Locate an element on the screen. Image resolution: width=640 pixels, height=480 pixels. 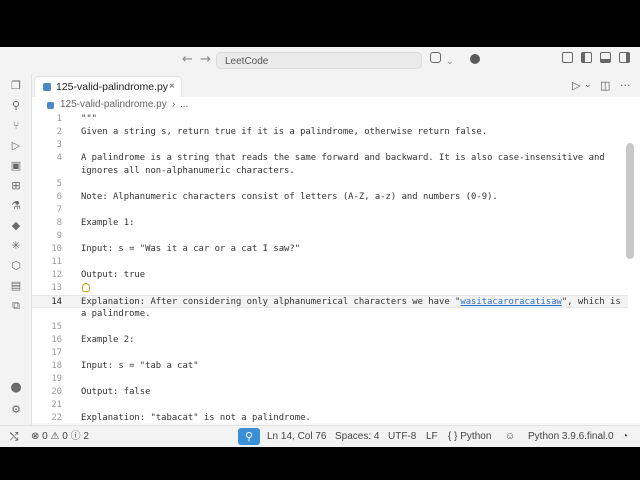
end-of-line: LF is located at coordinates (432, 436).